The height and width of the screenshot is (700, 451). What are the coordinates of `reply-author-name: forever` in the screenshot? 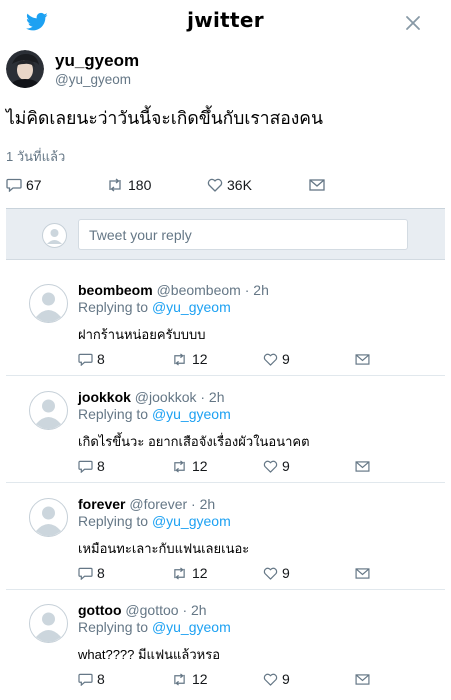 It's located at (101, 504).